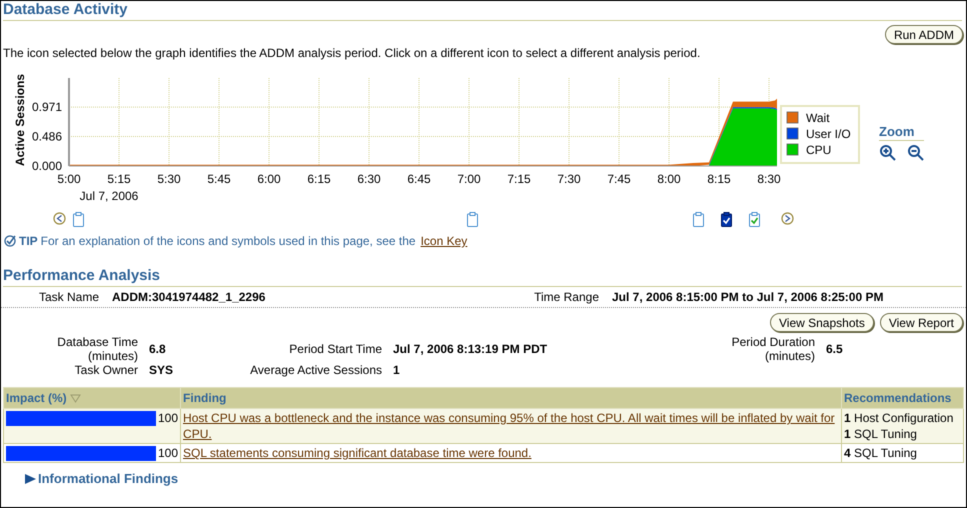  What do you see at coordinates (189, 297) in the screenshot?
I see `field-value: ADDM:3041974482_1_2296` at bounding box center [189, 297].